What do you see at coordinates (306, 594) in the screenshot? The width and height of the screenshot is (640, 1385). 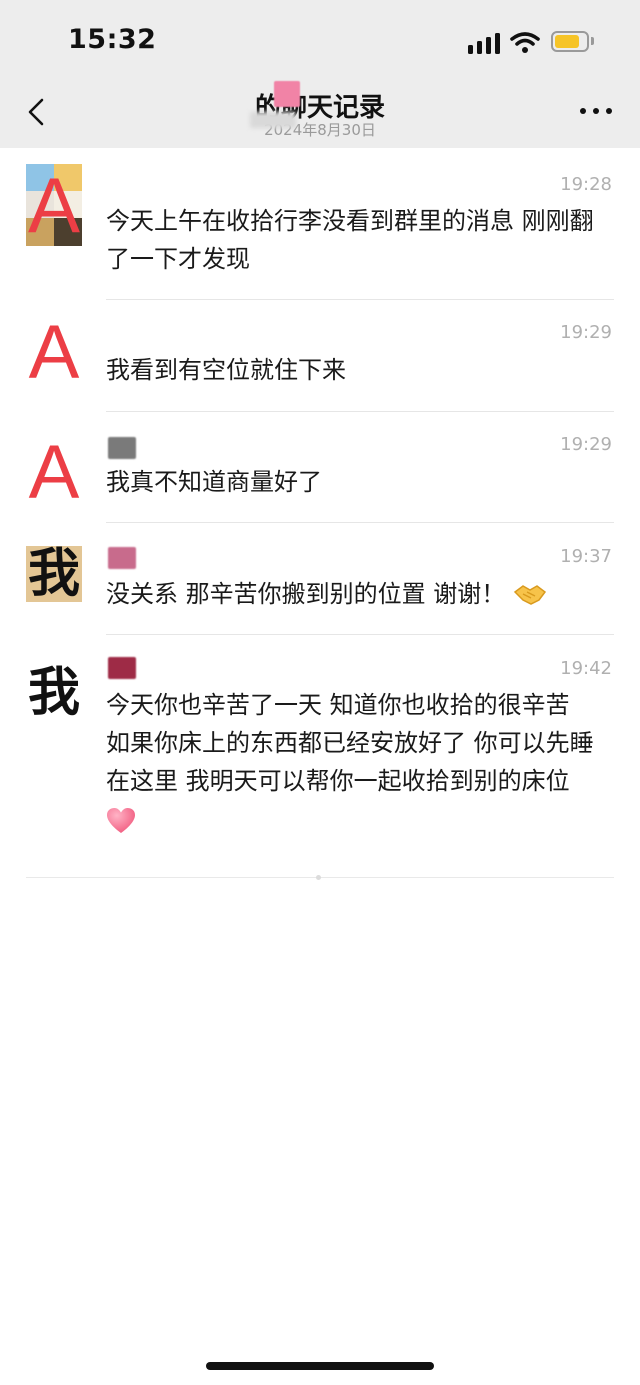 I see `message-text-content: 没关系 那辛苦你搬到别的位置 谢谢！` at bounding box center [306, 594].